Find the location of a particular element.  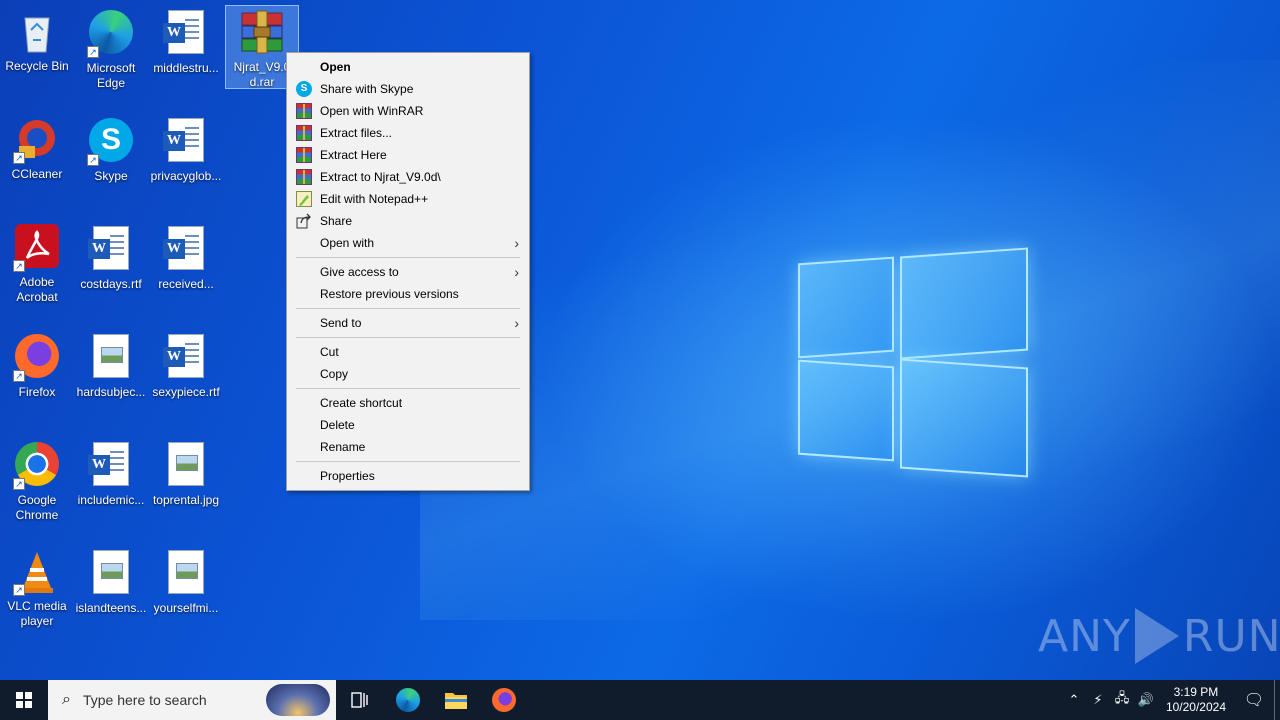

recycle-bin-icon is located at coordinates (37, 32).